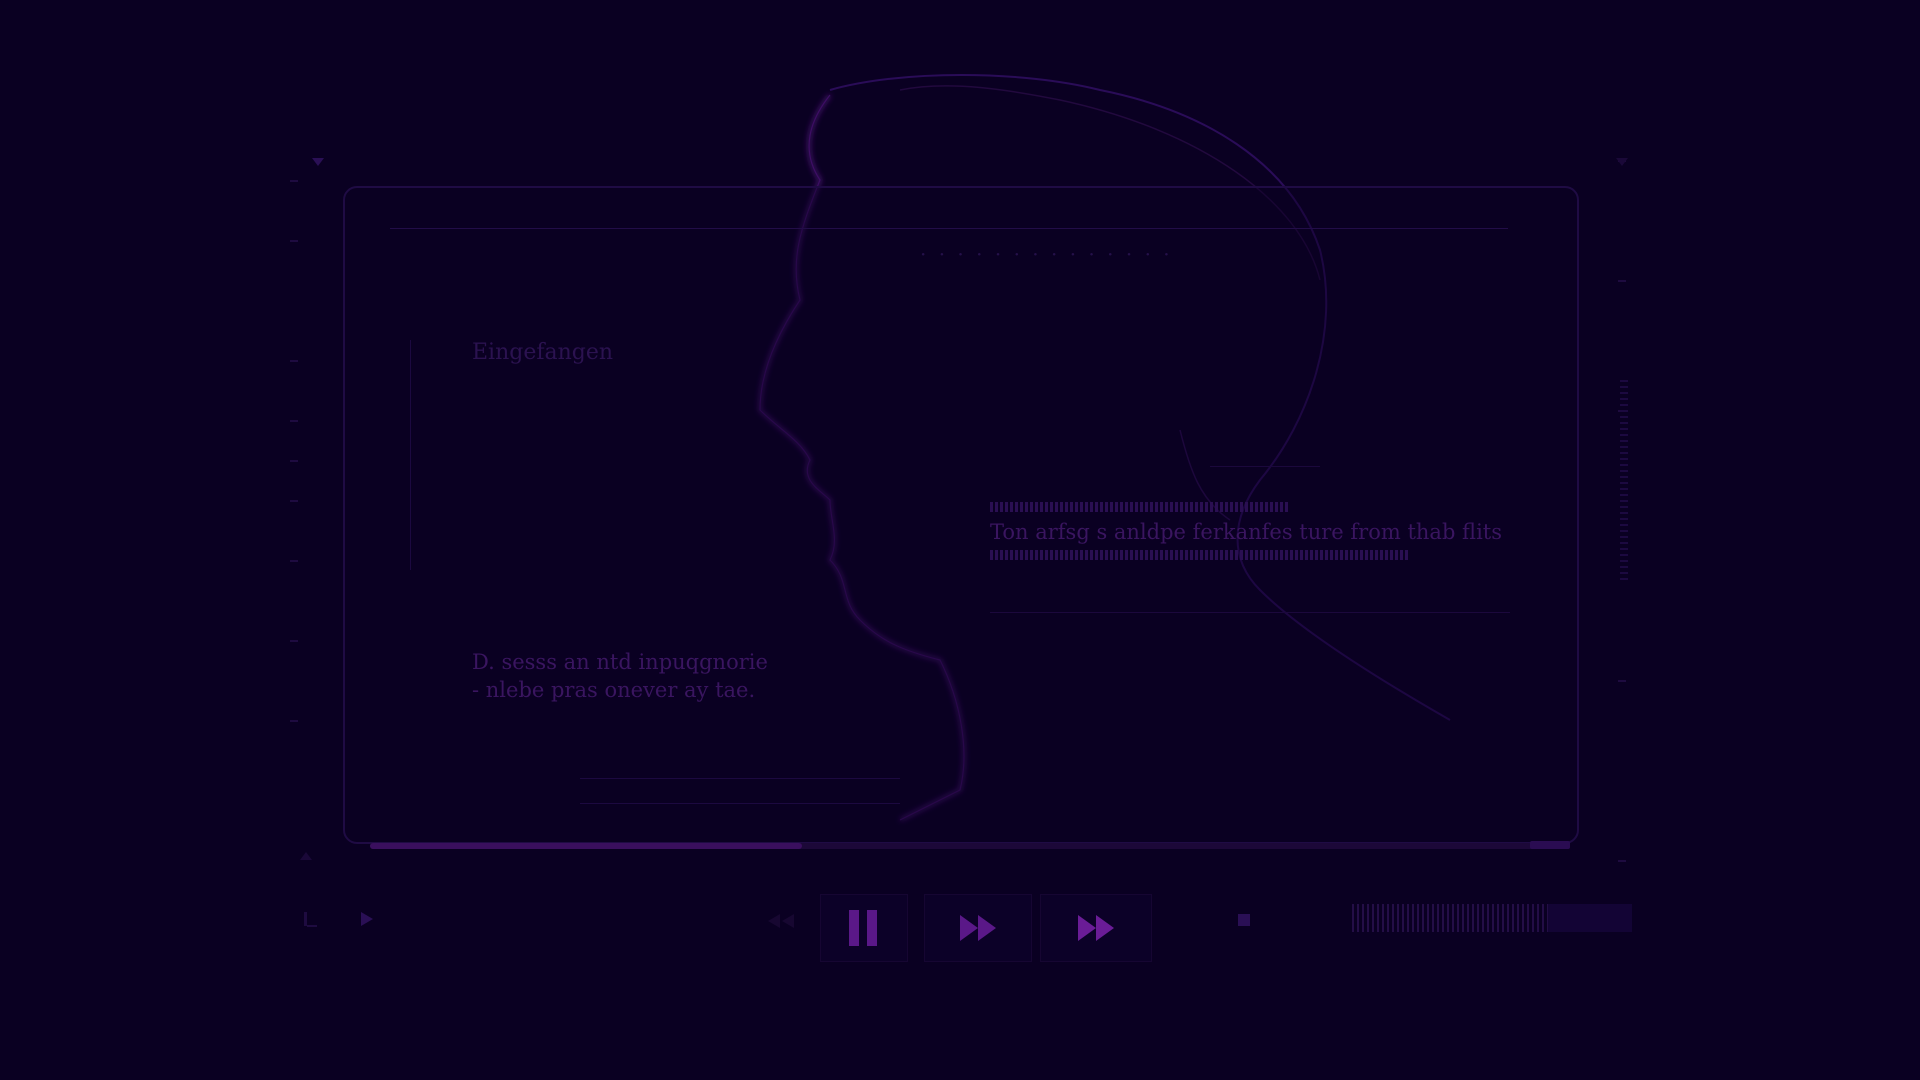 The width and height of the screenshot is (1920, 1080). Describe the element at coordinates (1622, 162) in the screenshot. I see `corner-marker-top-right` at that location.